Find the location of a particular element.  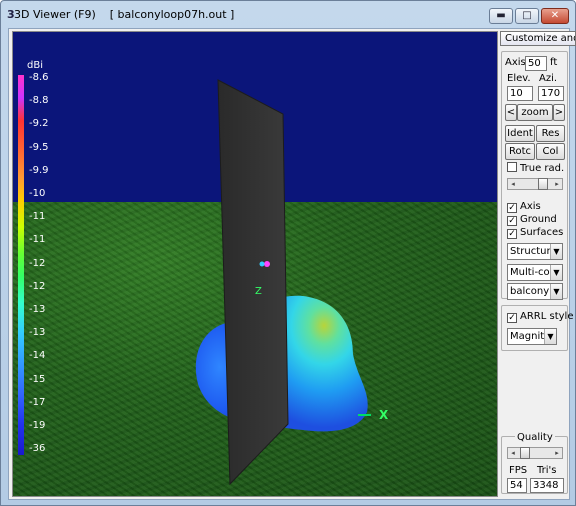

res-button: Res is located at coordinates (550, 133).